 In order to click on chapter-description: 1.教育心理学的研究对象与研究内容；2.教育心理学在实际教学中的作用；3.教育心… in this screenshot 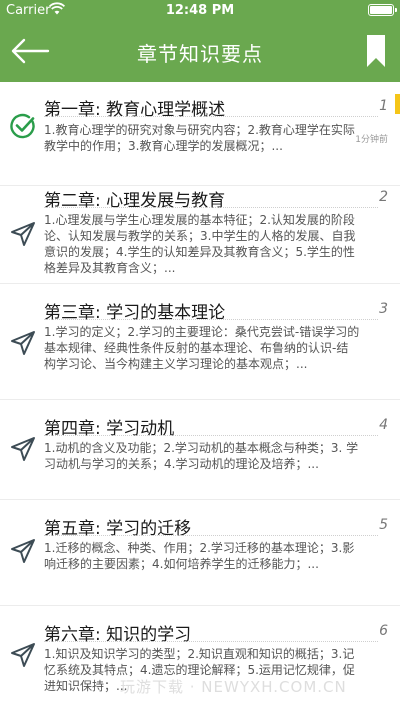, I will do `click(199, 138)`.